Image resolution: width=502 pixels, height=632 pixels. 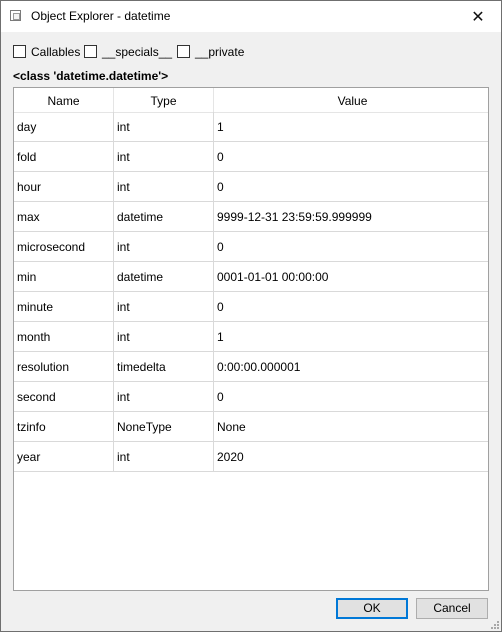 What do you see at coordinates (351, 277) in the screenshot?
I see `cell-value: 0001-01-01 00:00:00` at bounding box center [351, 277].